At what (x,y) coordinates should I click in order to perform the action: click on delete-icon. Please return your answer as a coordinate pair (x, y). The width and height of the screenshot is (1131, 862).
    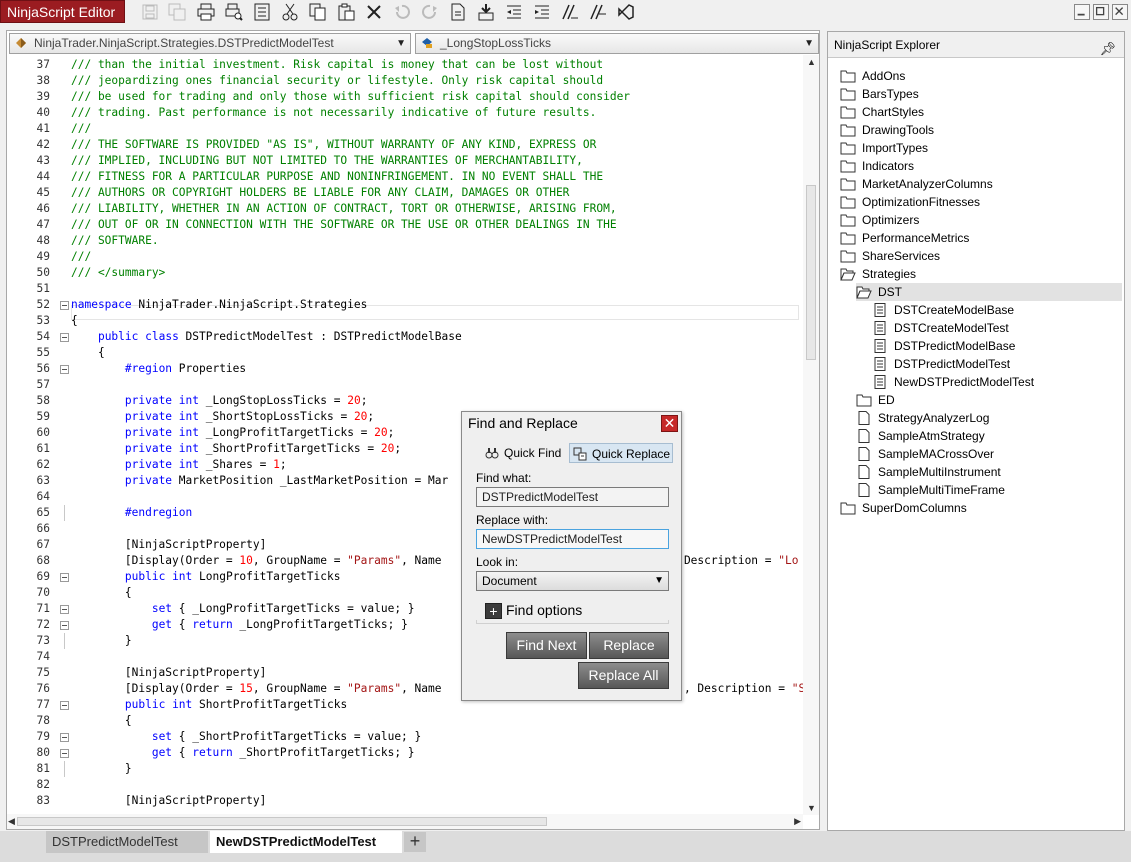
    Looking at the image, I should click on (374, 12).